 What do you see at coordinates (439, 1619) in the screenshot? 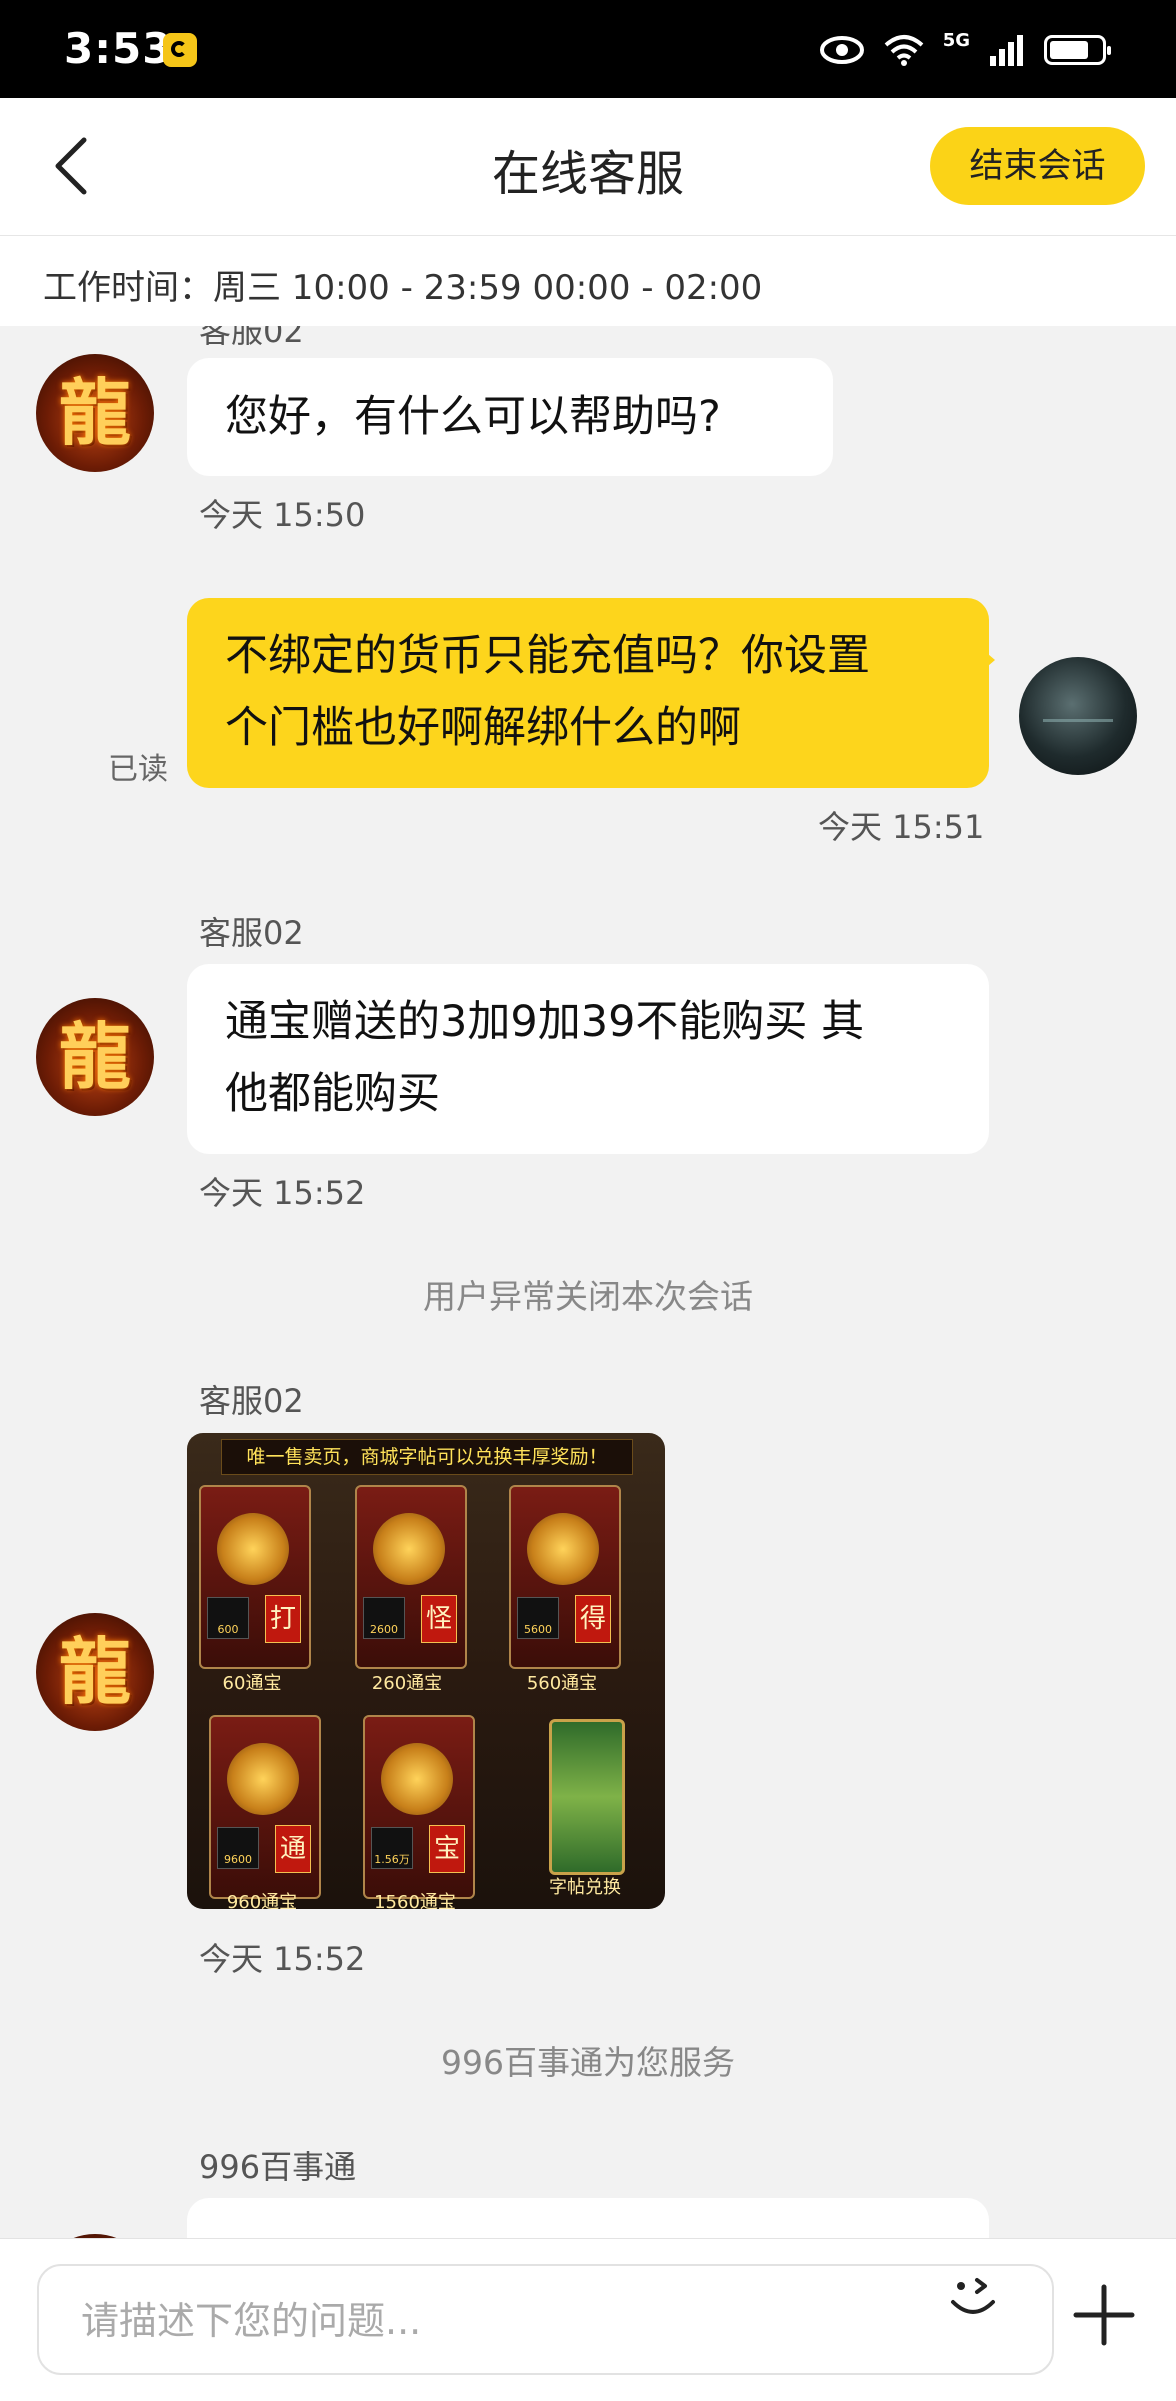
I see `card-tag: 怪` at bounding box center [439, 1619].